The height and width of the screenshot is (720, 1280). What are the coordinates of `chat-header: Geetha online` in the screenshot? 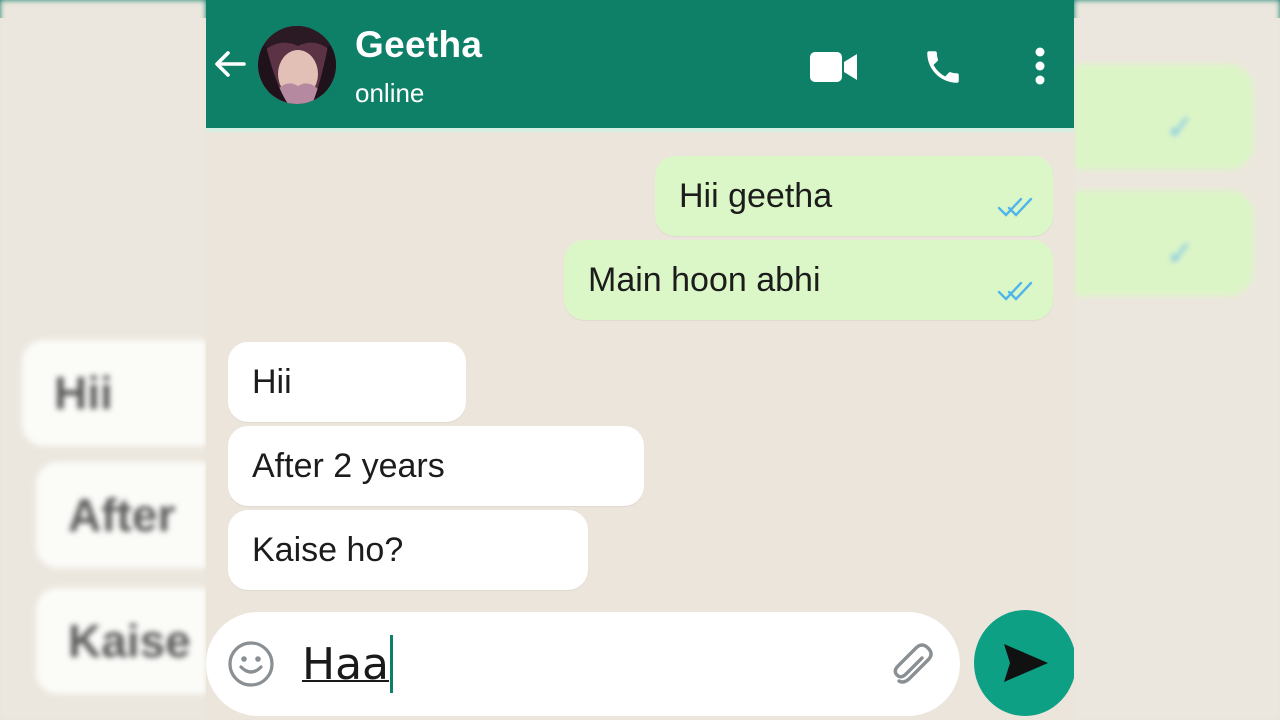 It's located at (640, 64).